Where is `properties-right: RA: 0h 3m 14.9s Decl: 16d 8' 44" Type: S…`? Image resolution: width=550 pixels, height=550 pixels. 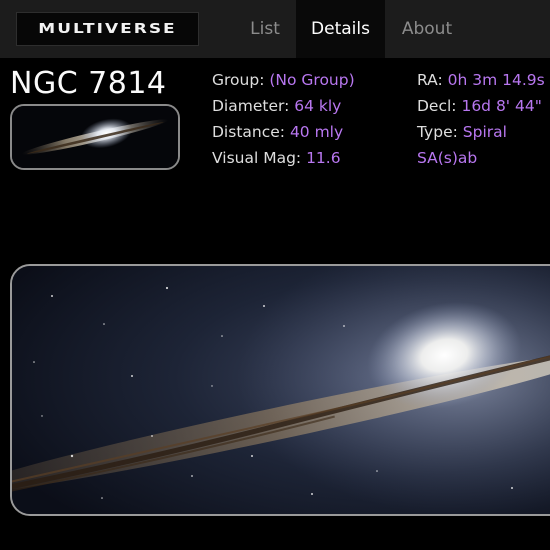
properties-right: RA: 0h 3m 14.9s Decl: 16d 8' 44" Type: S… is located at coordinates (481, 119).